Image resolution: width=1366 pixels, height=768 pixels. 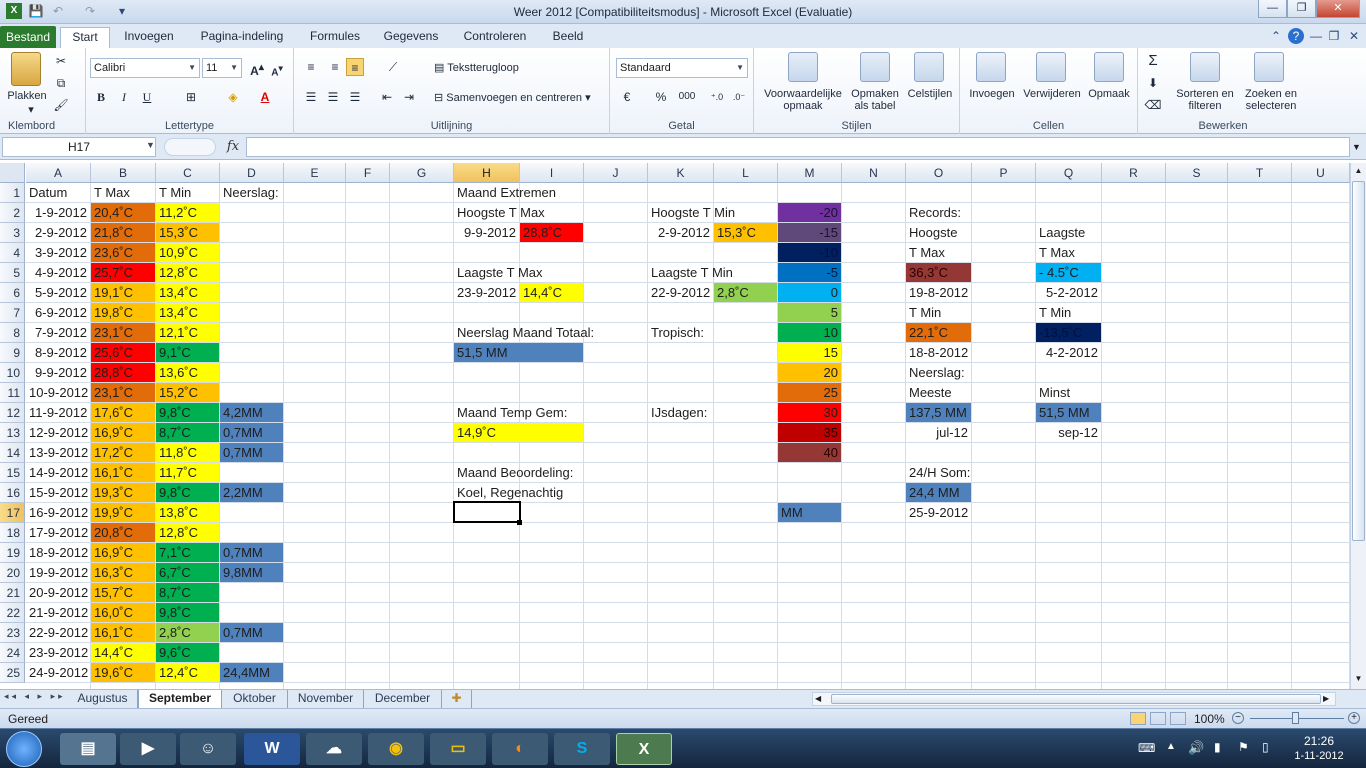 I want to click on percent-button: %, so click(x=661, y=97).